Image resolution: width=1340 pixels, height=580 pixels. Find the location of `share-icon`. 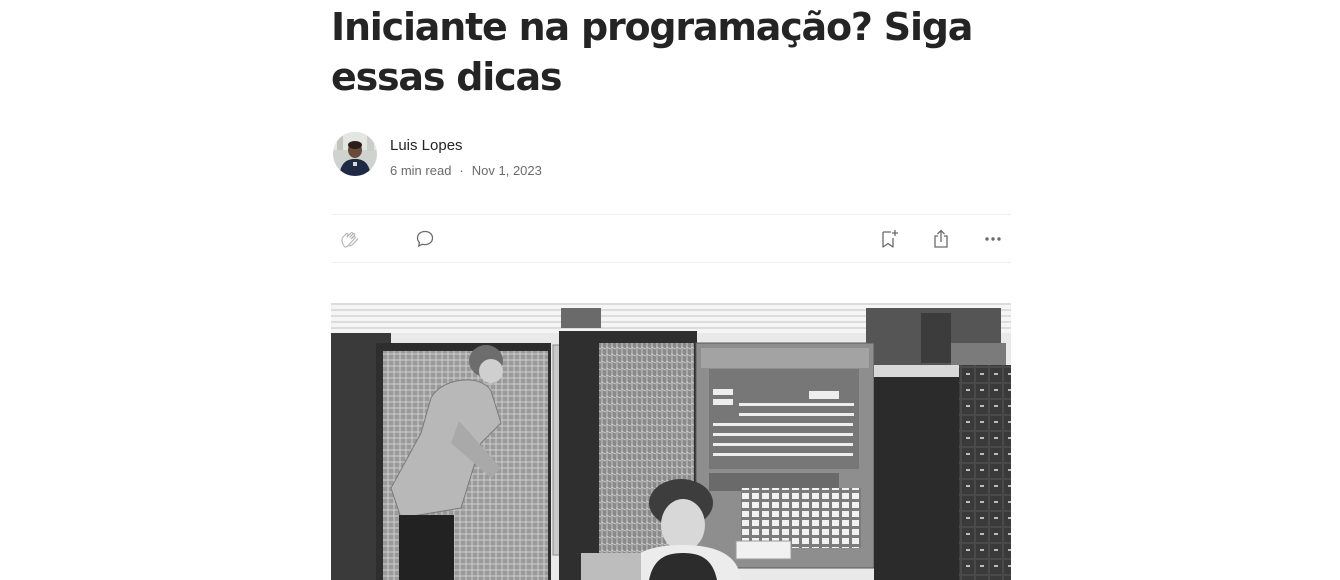

share-icon is located at coordinates (941, 238).